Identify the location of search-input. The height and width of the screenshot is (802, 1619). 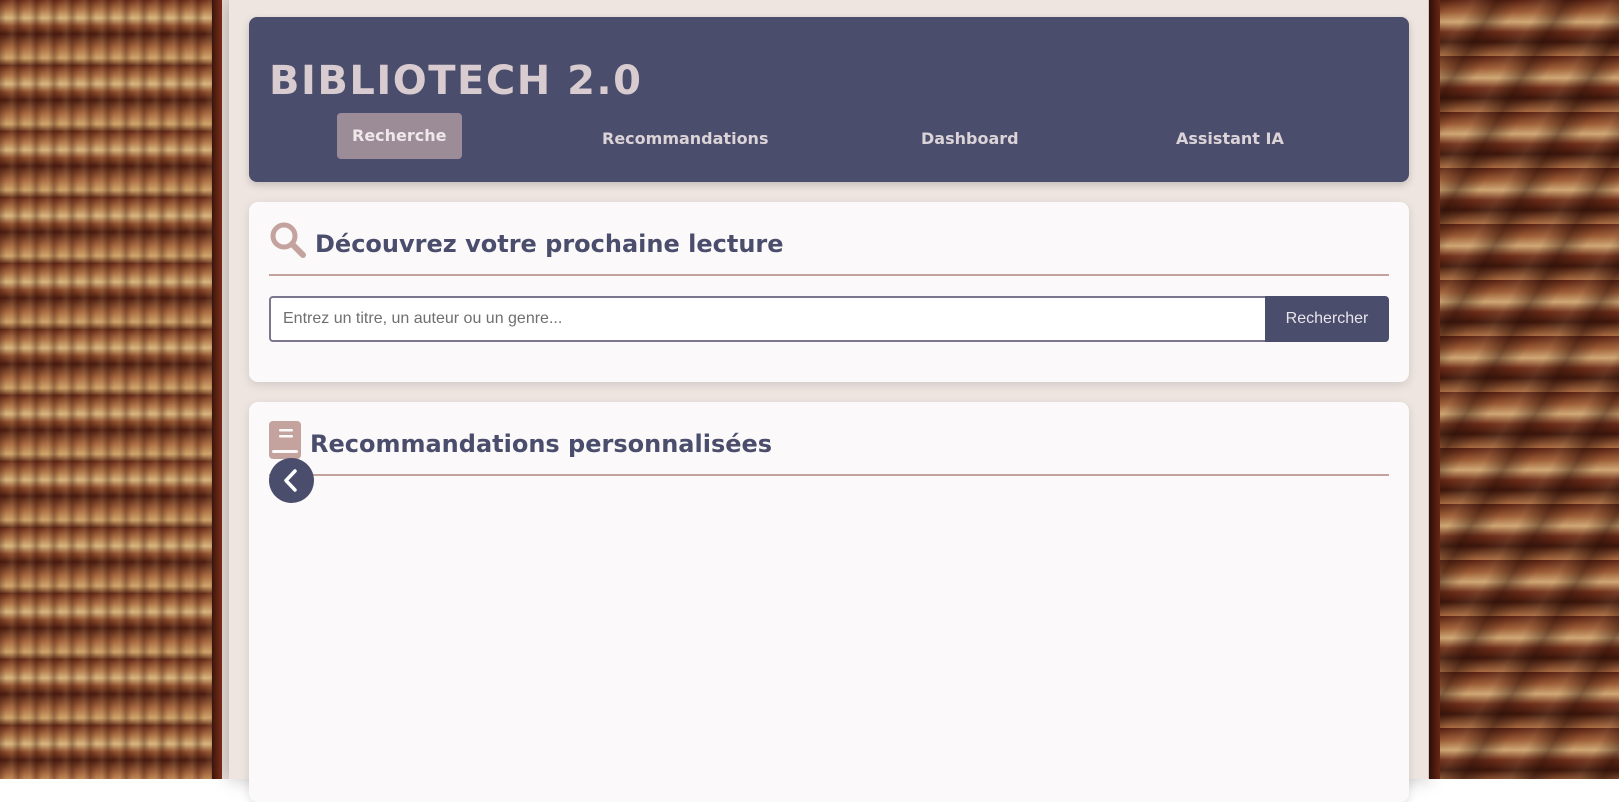
(767, 319).